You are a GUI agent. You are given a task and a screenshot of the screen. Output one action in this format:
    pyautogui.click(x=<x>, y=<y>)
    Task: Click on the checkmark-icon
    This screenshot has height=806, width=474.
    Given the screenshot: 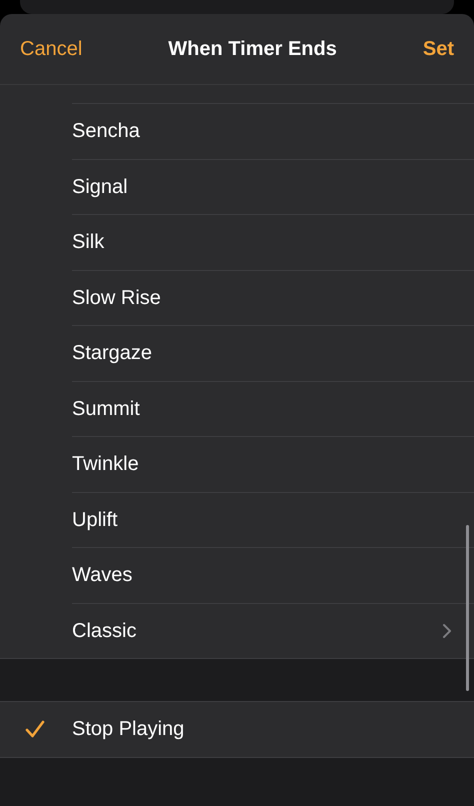 What is the action you would take?
    pyautogui.click(x=35, y=729)
    